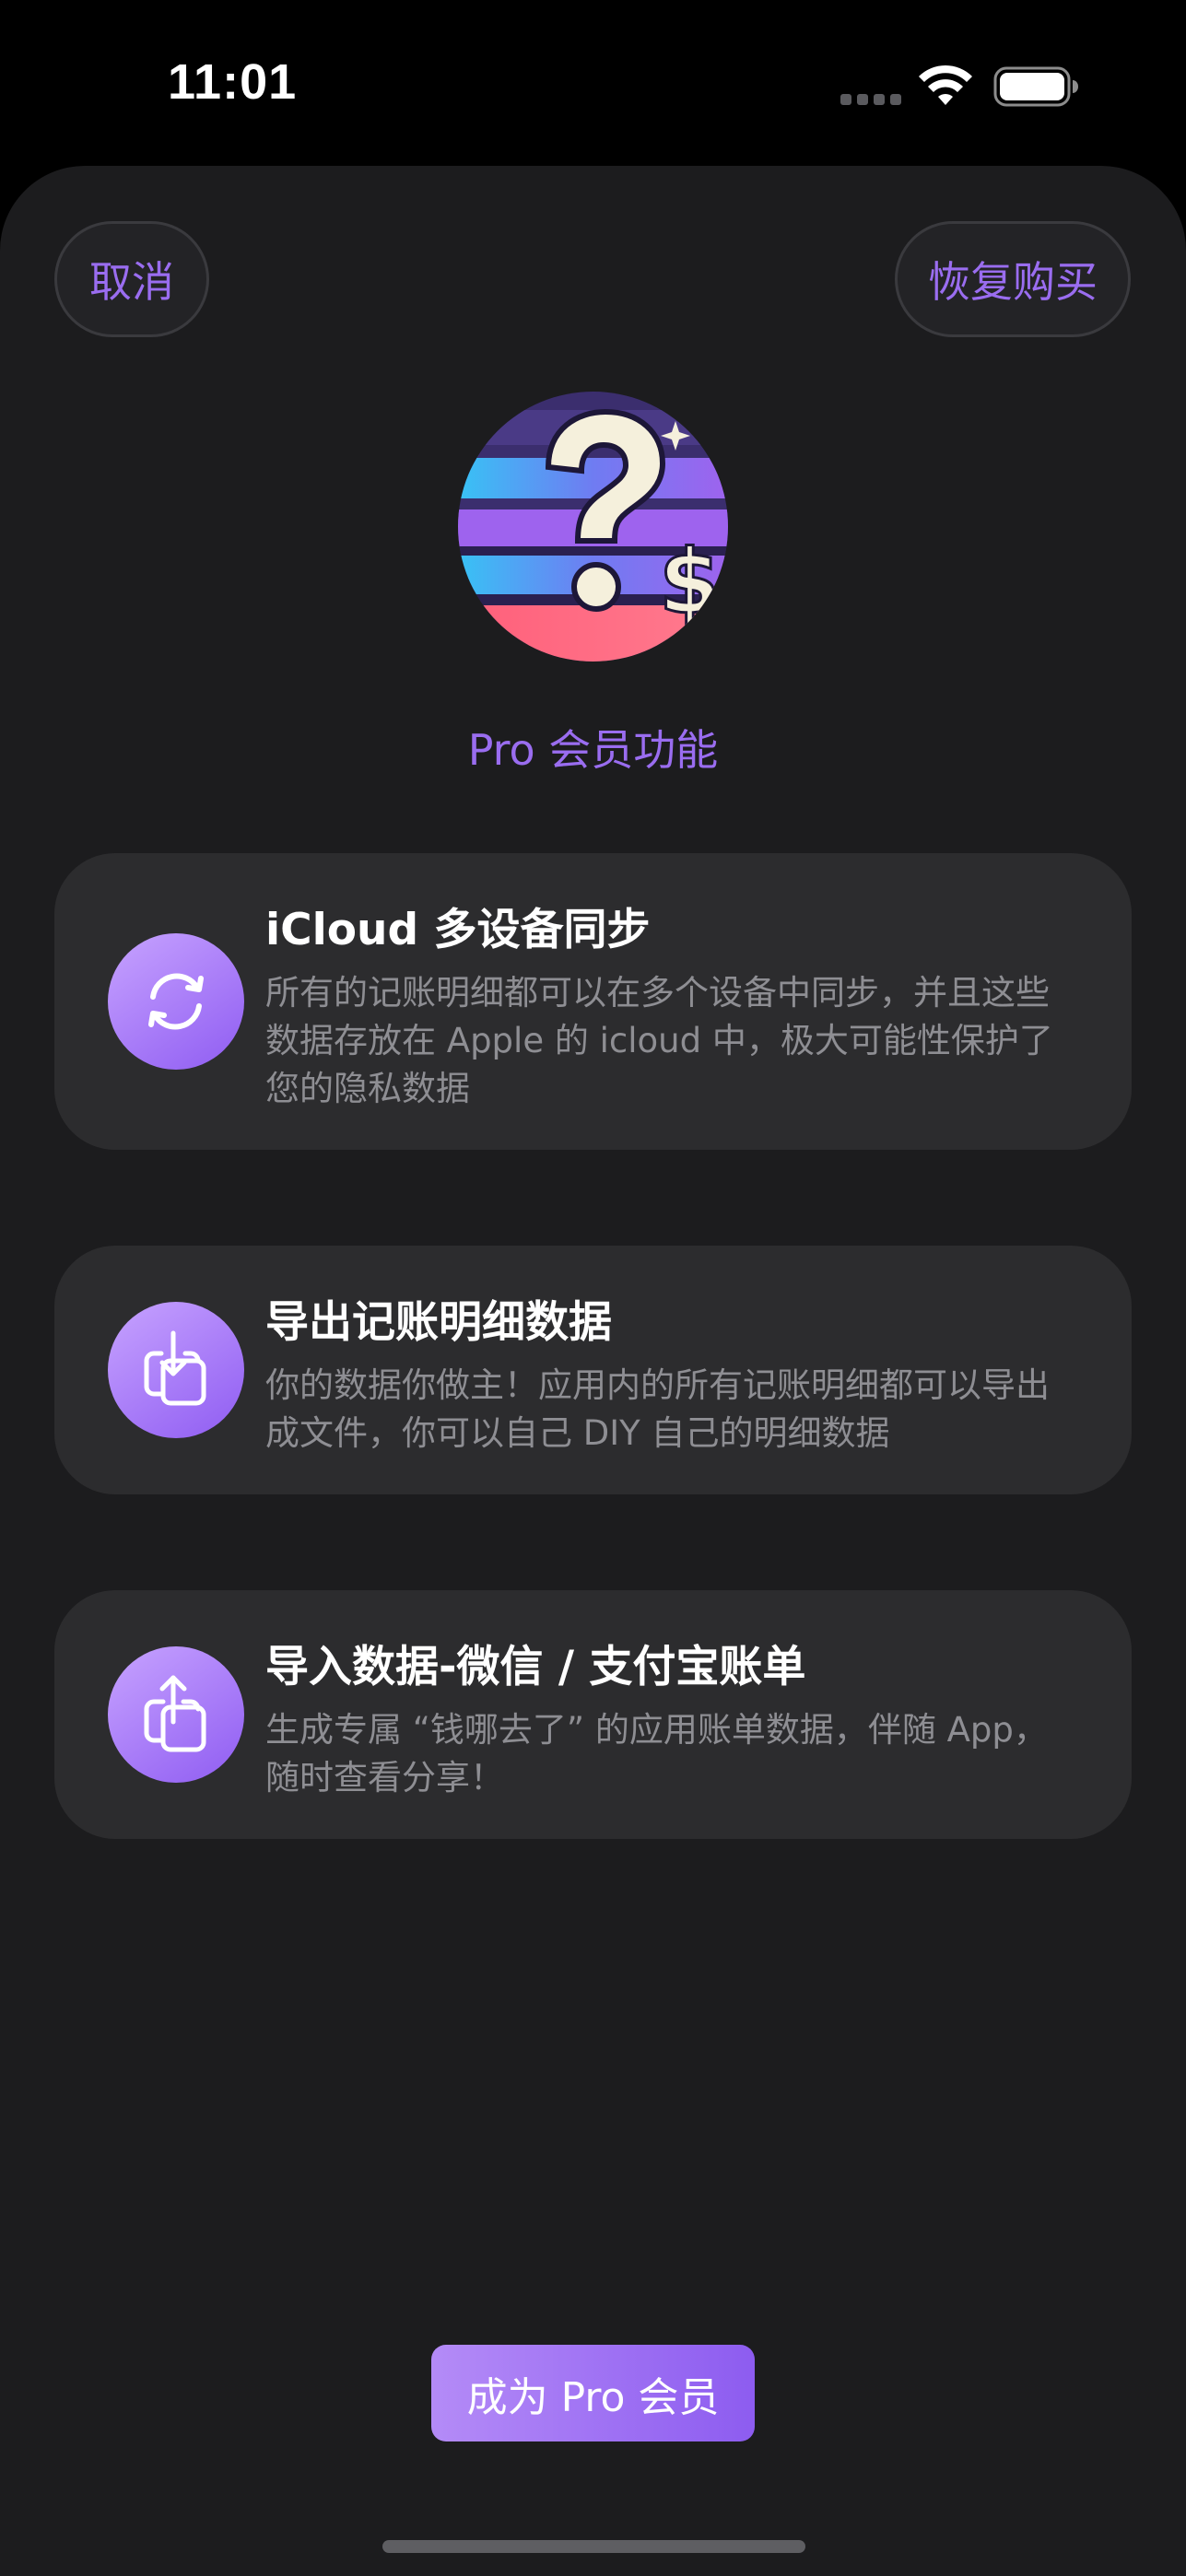 The image size is (1186, 2576). I want to click on battery-icon, so click(1035, 86).